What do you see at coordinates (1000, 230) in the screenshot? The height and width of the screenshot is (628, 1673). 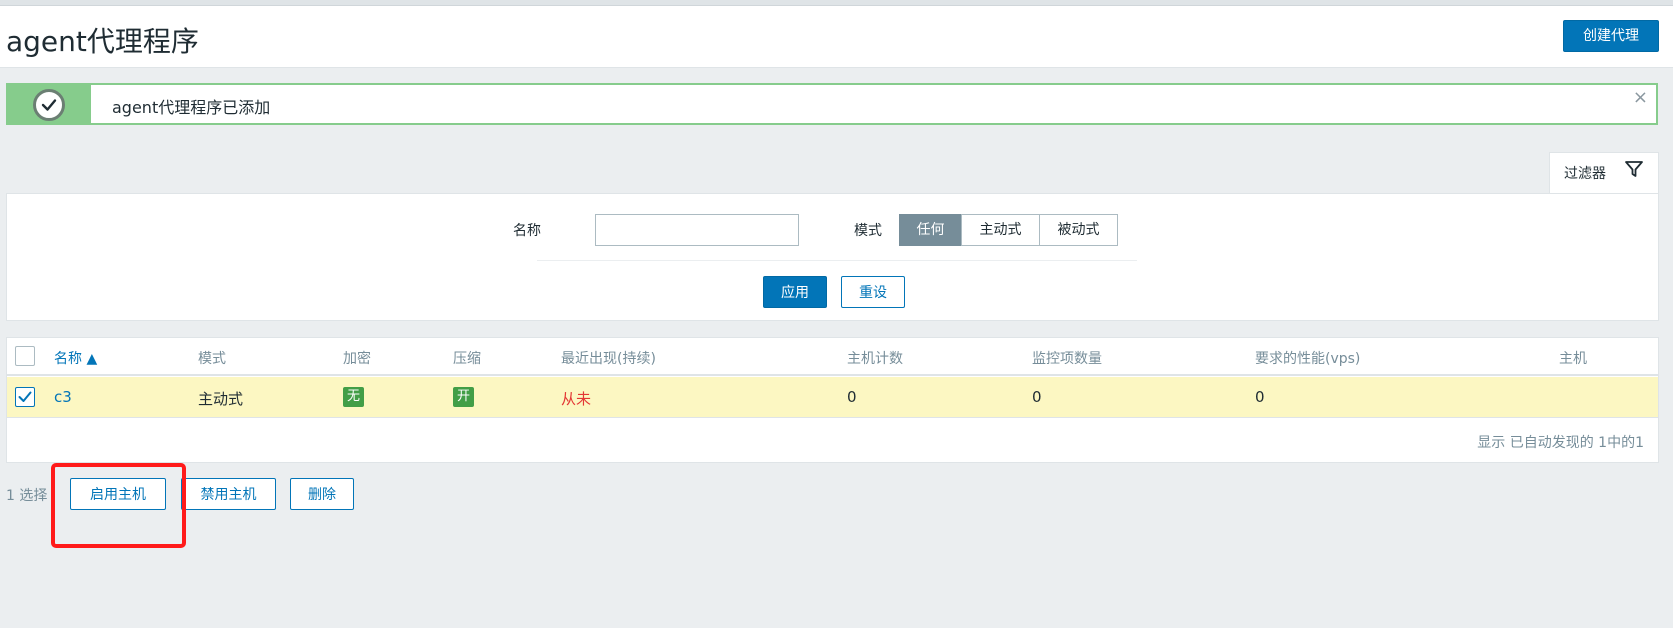 I see `mode-option-active: 主动式` at bounding box center [1000, 230].